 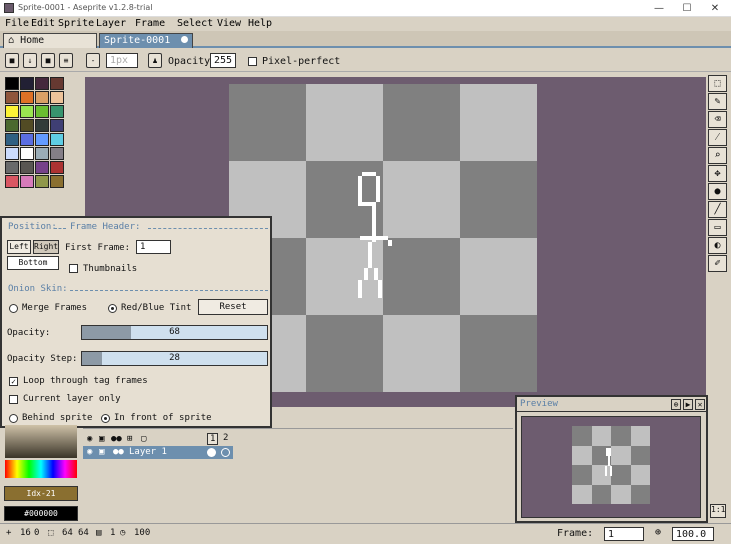 What do you see at coordinates (66, 60) in the screenshot?
I see `brush-menu-icon: ≡` at bounding box center [66, 60].